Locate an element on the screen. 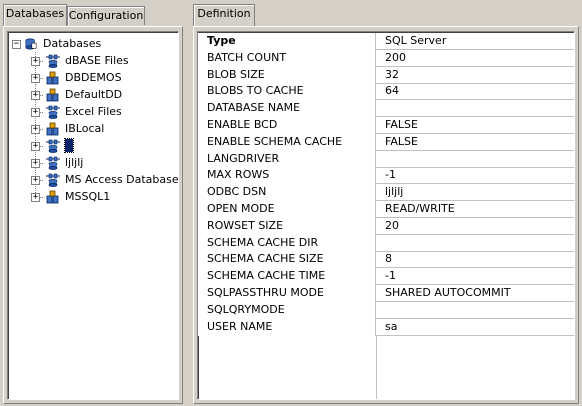  tree-item: + DBDEMOS is located at coordinates (93, 78).